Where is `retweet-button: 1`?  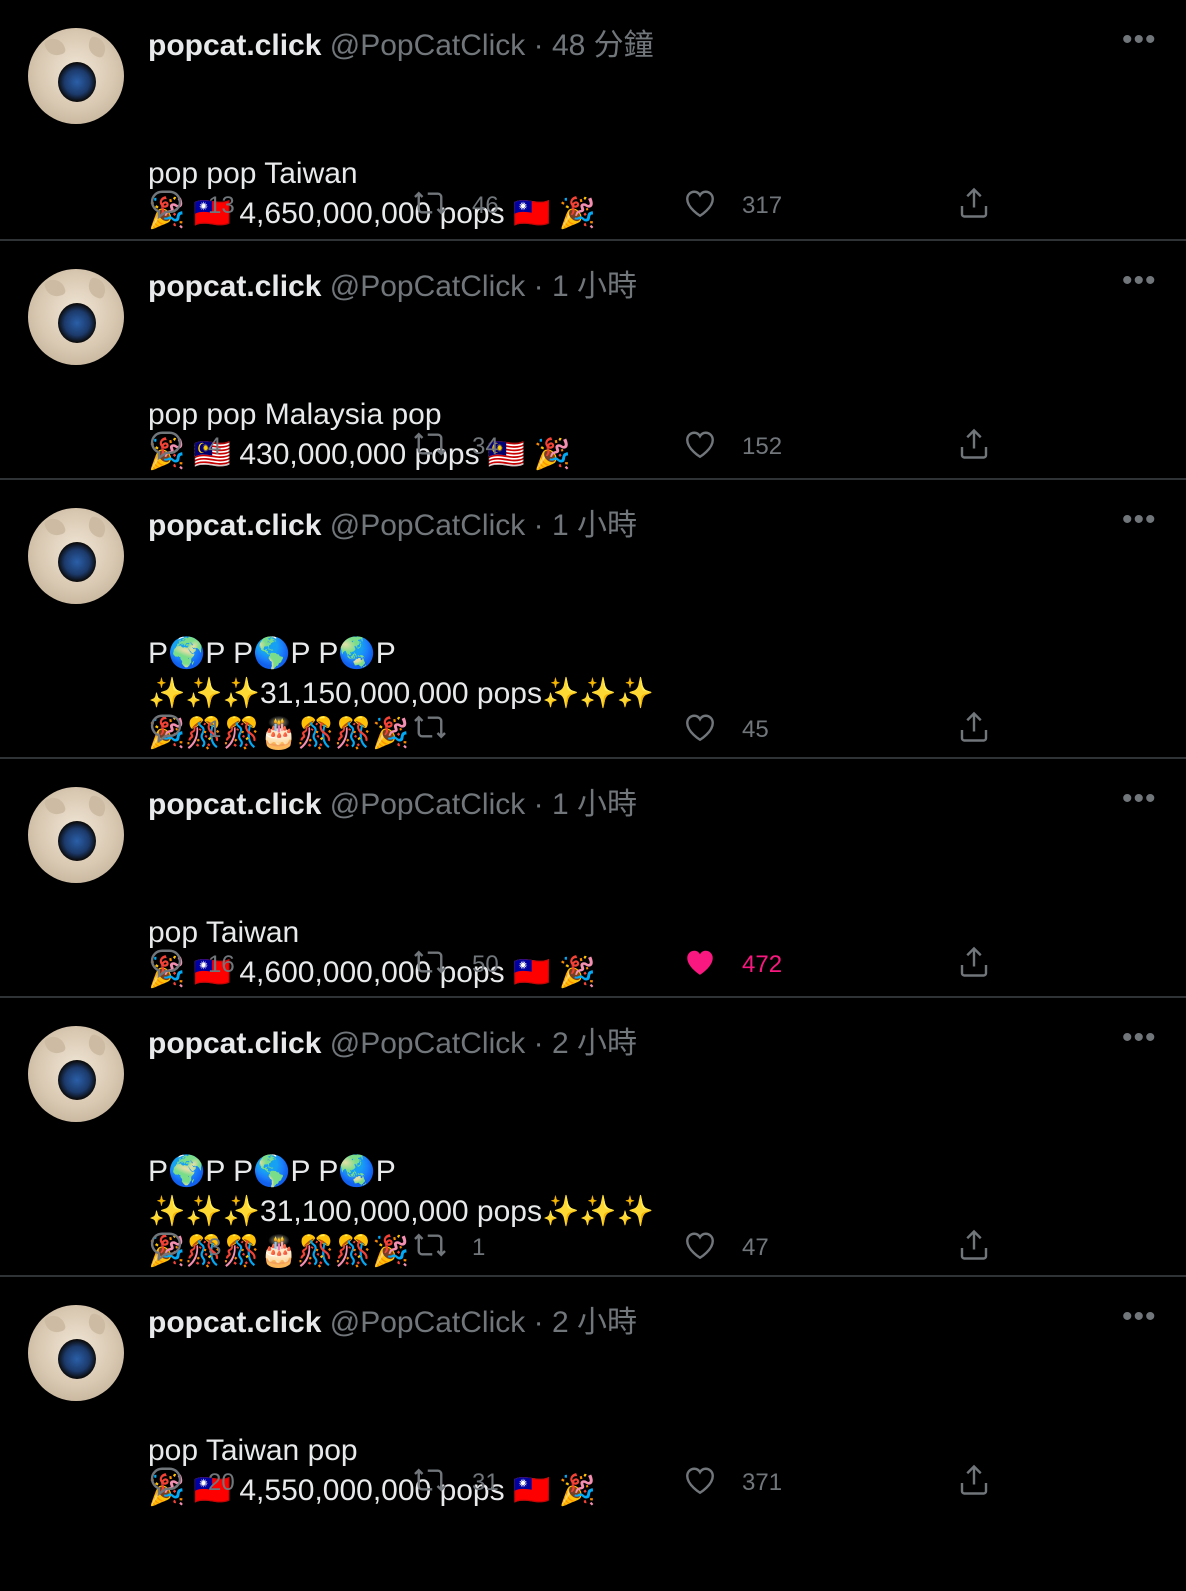
retweet-button: 1 is located at coordinates (448, 1248).